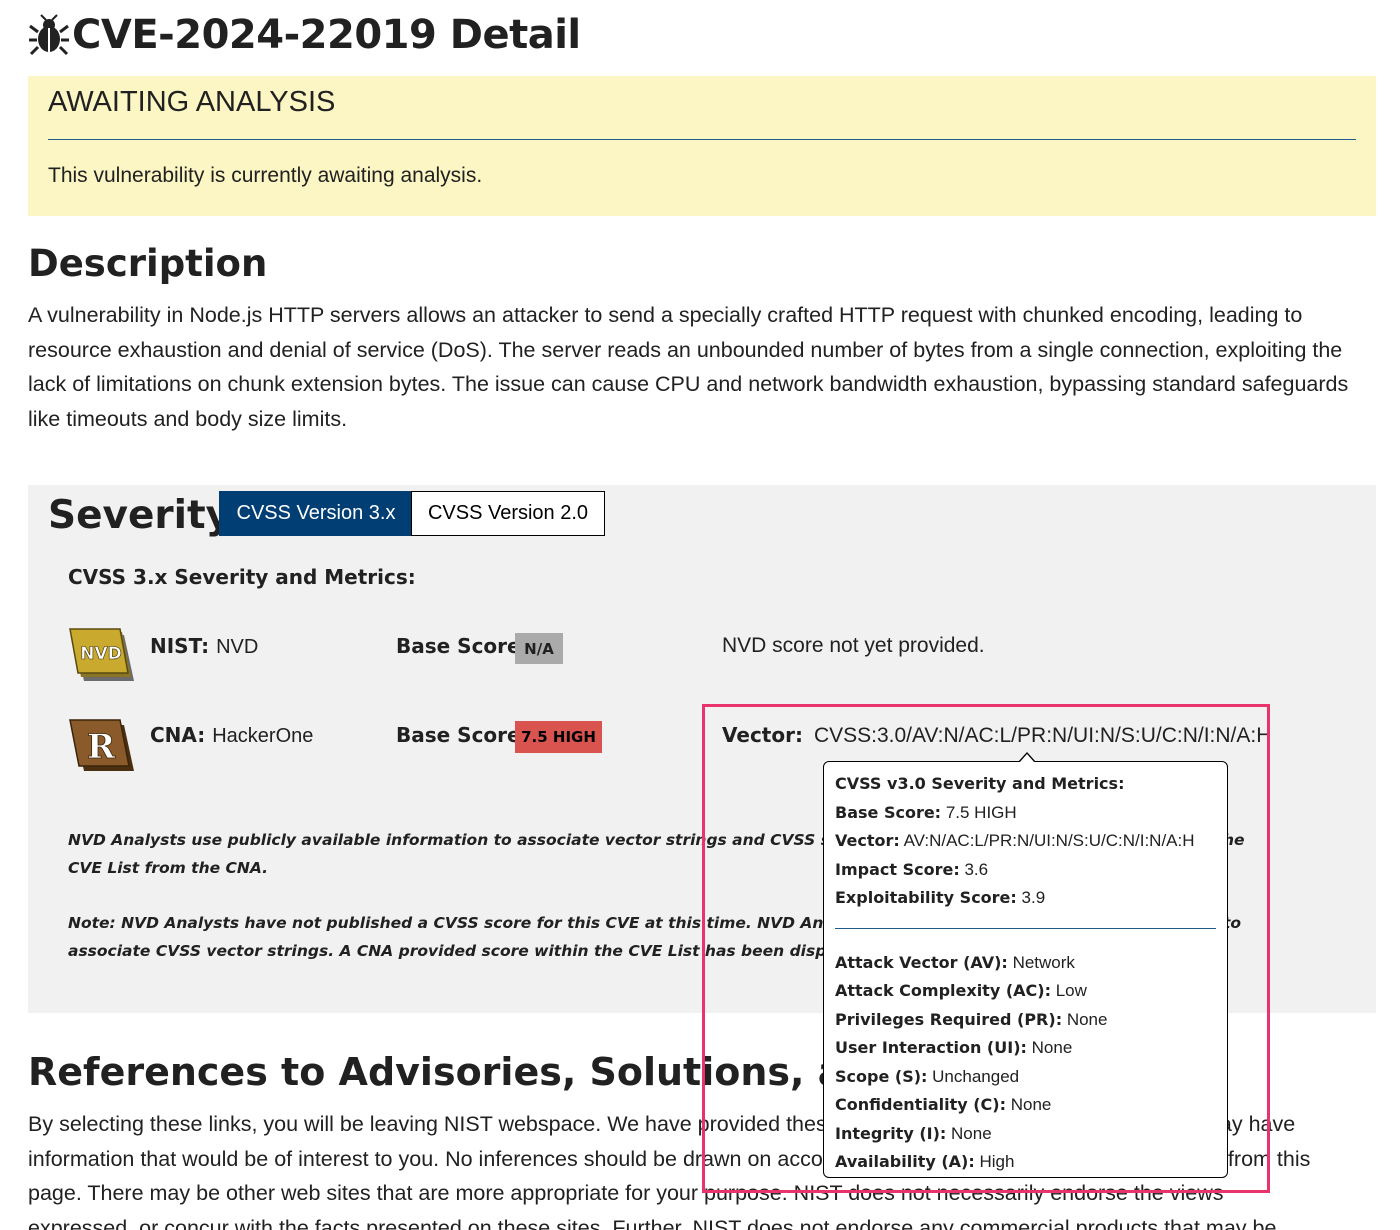 This screenshot has height=1230, width=1400. What do you see at coordinates (913, 1133) in the screenshot?
I see `tooltip-metric: Integrity (I): None` at bounding box center [913, 1133].